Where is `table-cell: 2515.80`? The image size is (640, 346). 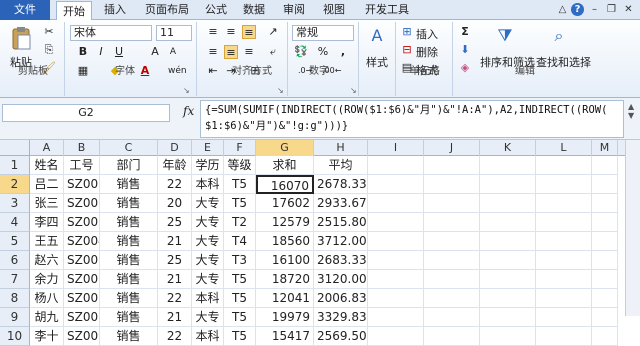 table-cell: 2515.80 is located at coordinates (341, 222).